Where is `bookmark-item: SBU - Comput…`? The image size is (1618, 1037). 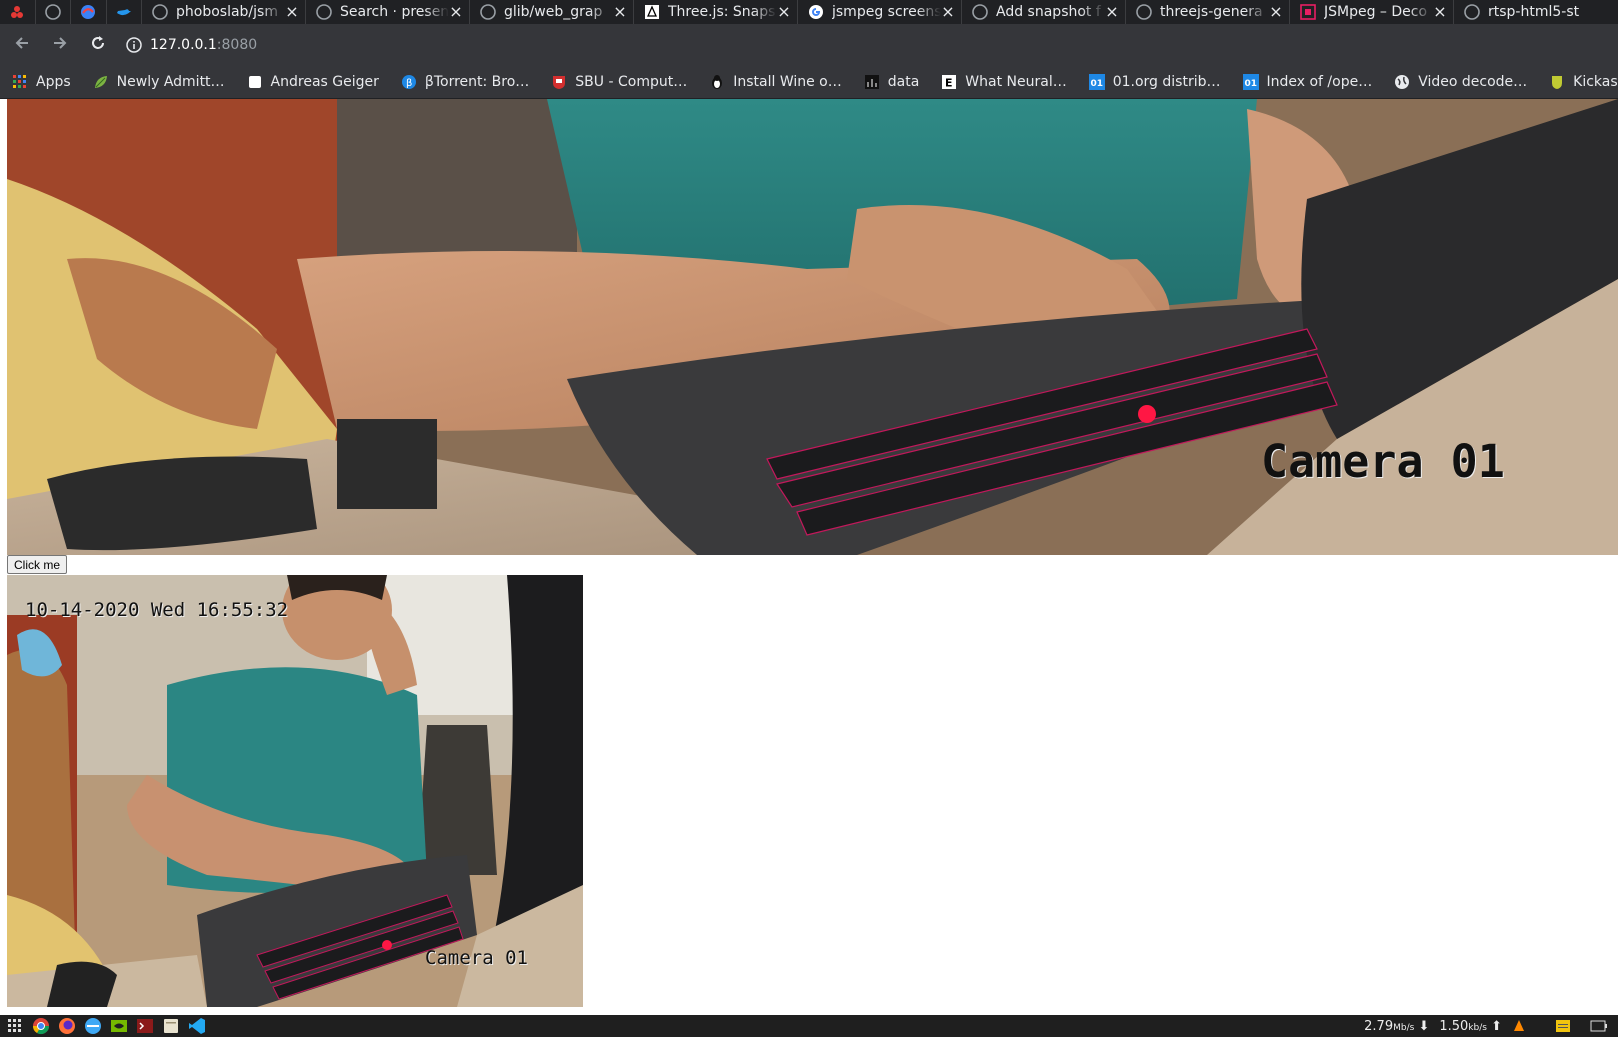 bookmark-item: SBU - Comput… is located at coordinates (618, 82).